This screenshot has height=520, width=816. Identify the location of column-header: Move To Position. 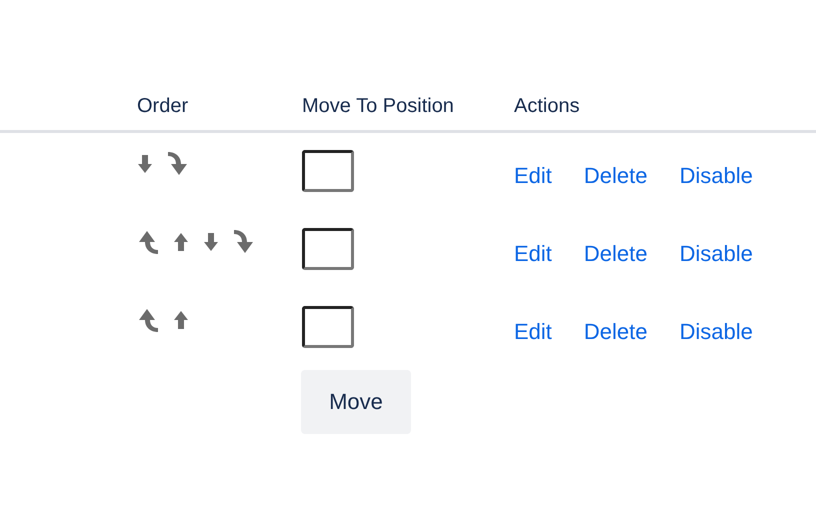
(378, 106).